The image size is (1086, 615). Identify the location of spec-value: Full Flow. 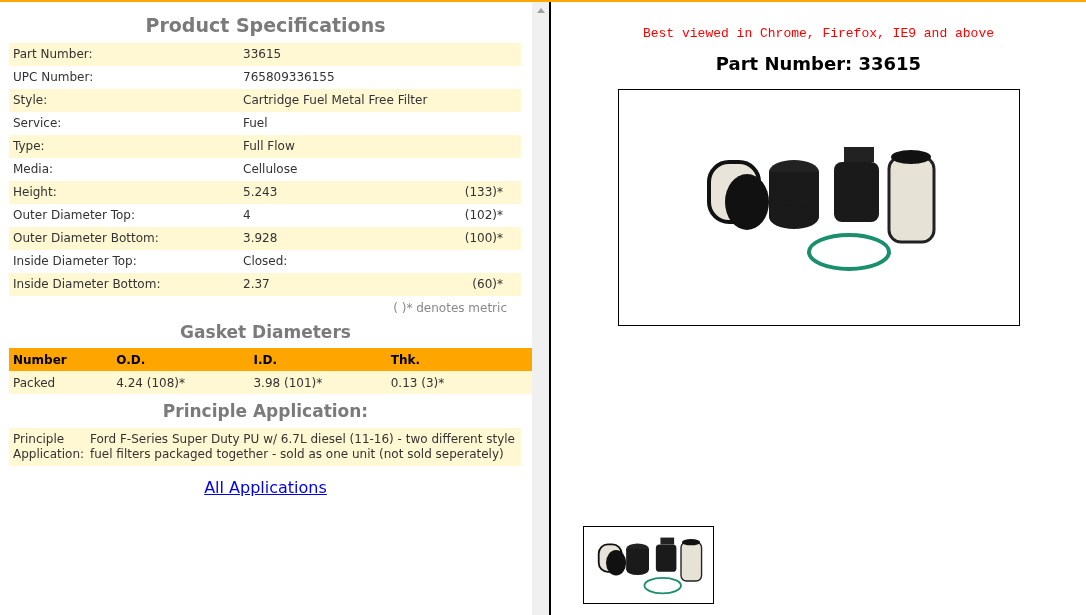
(269, 146).